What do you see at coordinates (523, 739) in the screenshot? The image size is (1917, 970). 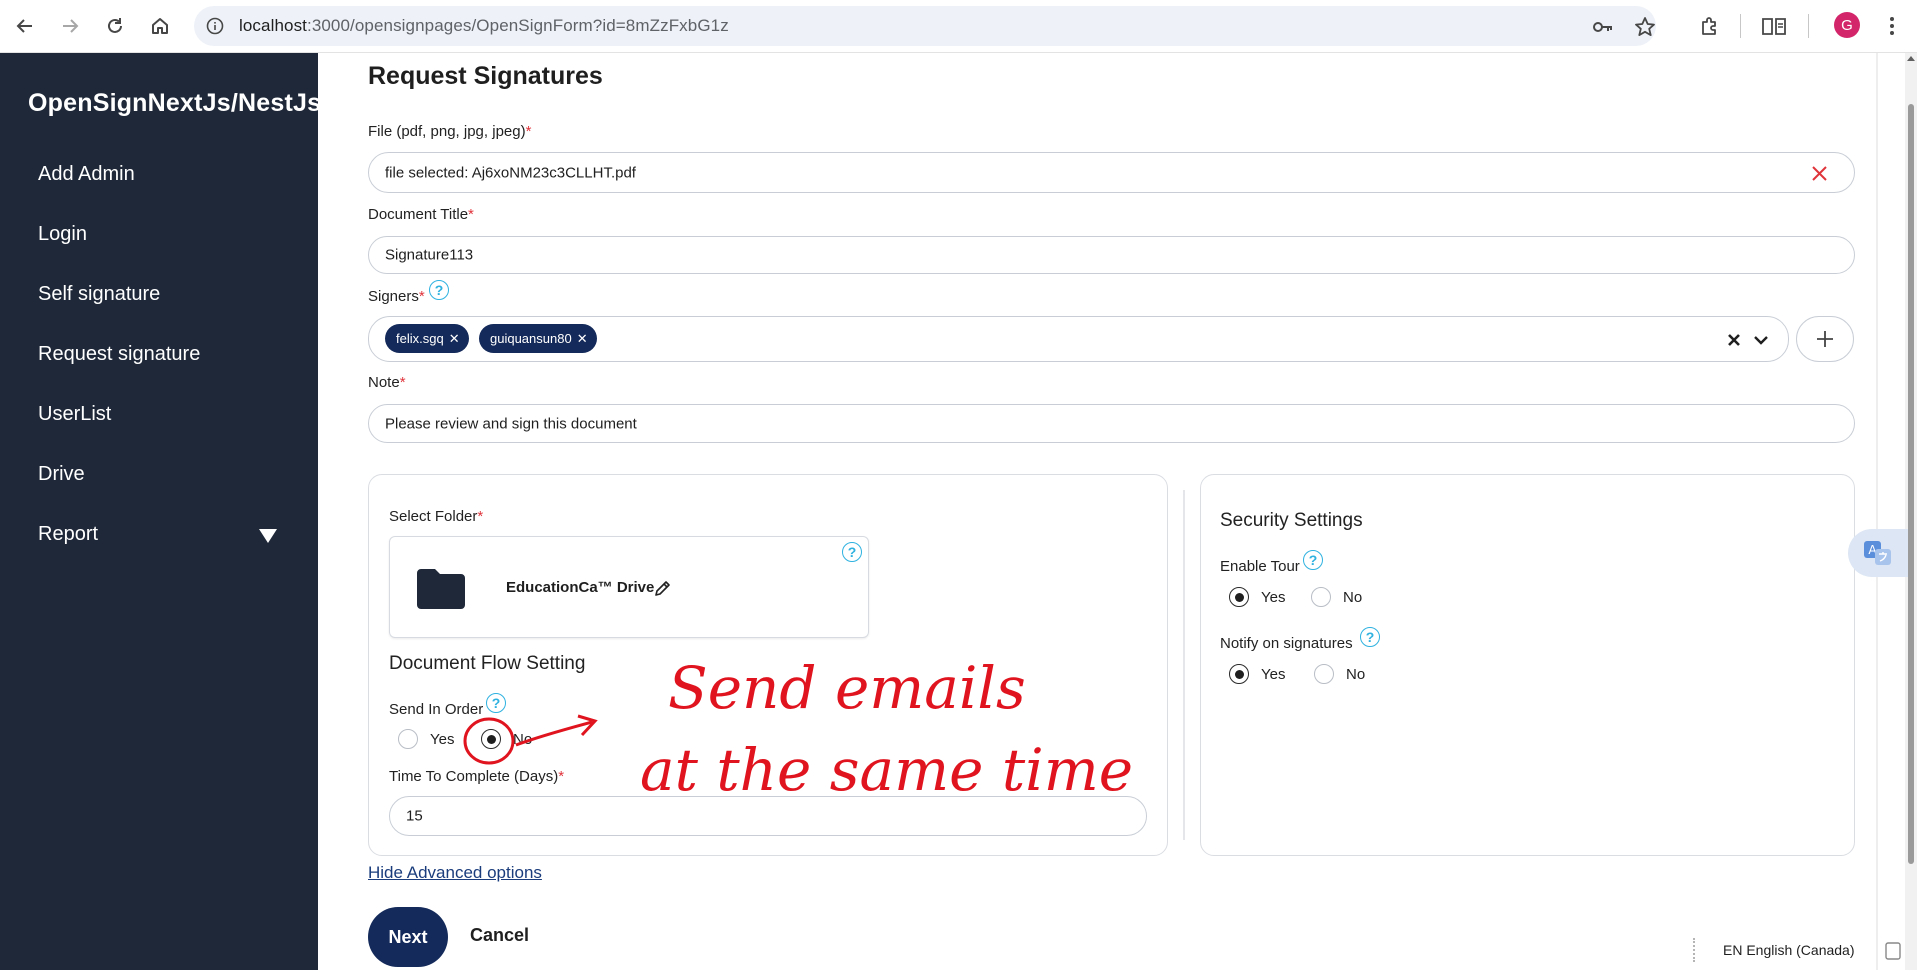 I see `send-in-order-no-label: No` at bounding box center [523, 739].